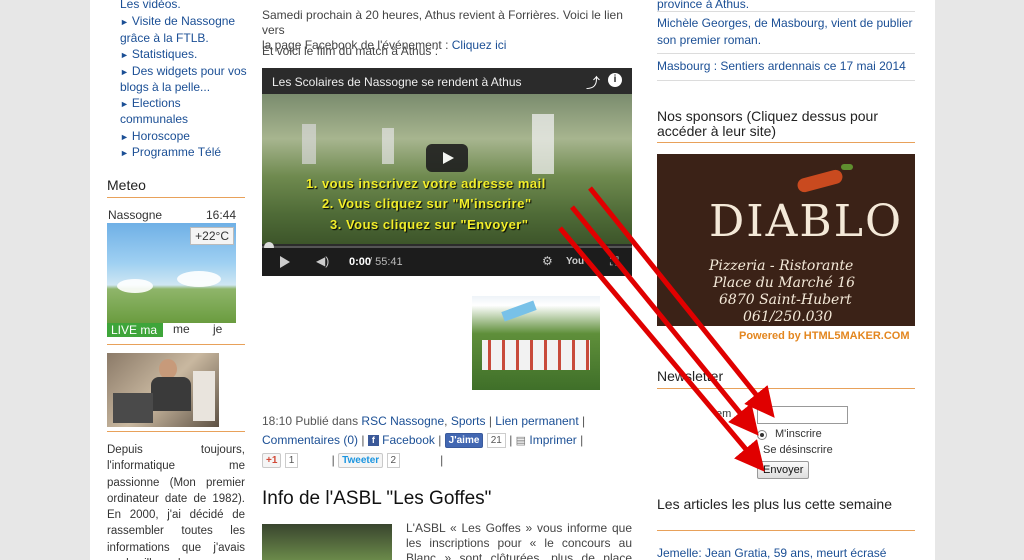 This screenshot has width=1024, height=560. I want to click on powered-by: Powered by HTML5MAKER.COM, so click(824, 336).